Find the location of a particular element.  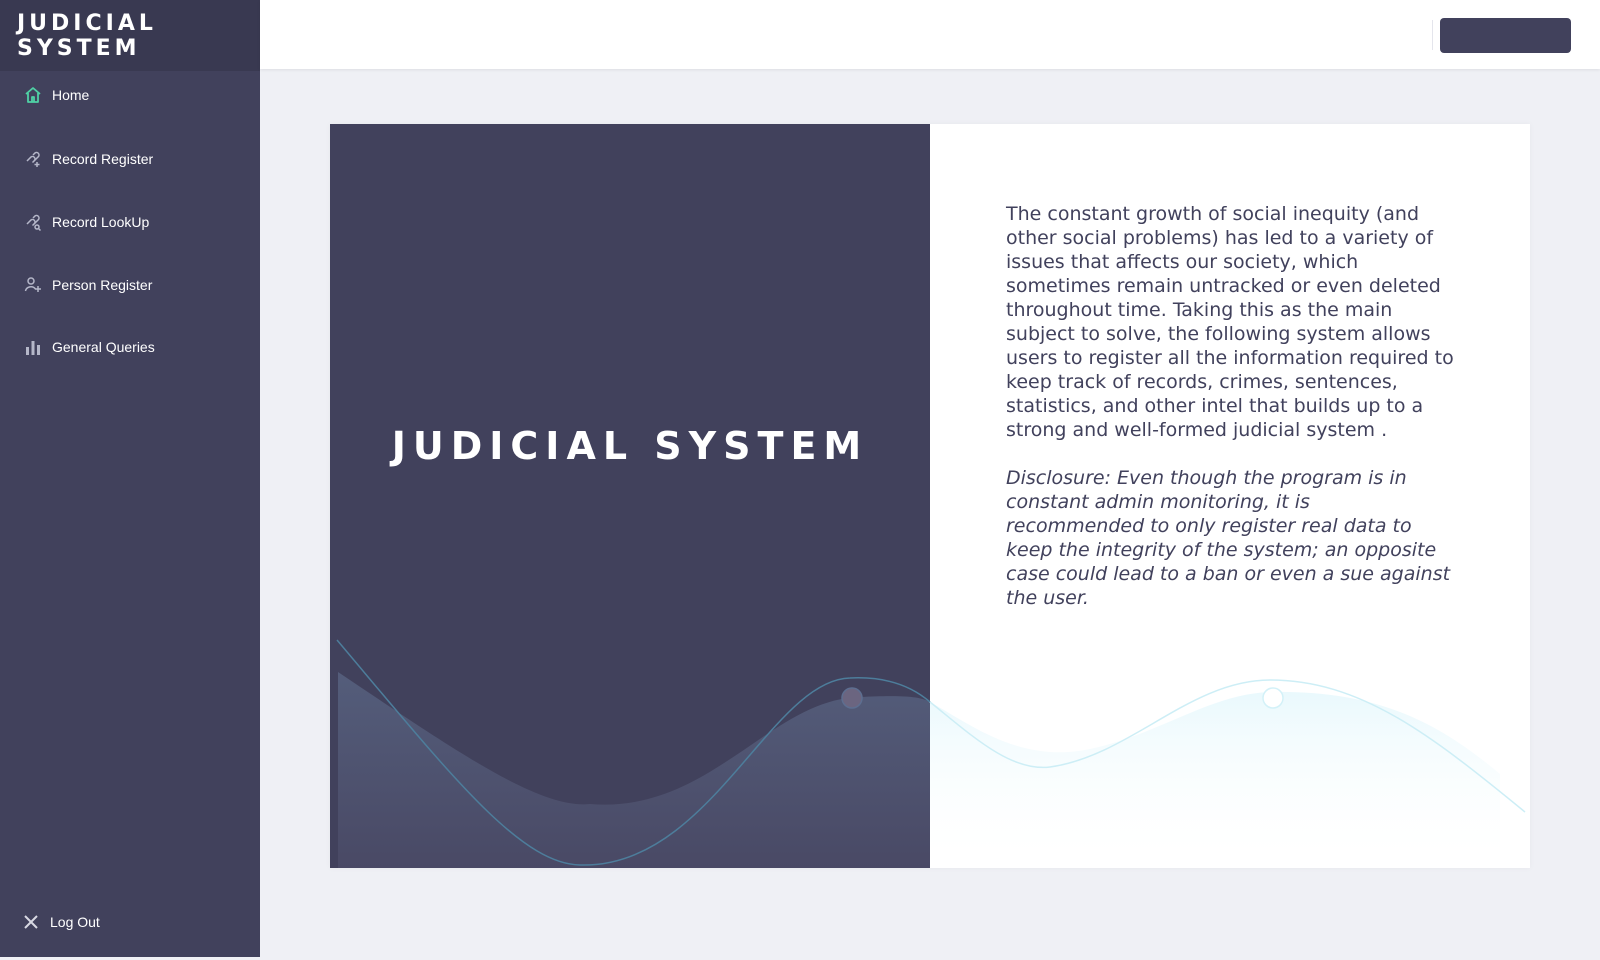

sidebar-item-person-register: Person Register is located at coordinates (88, 285).